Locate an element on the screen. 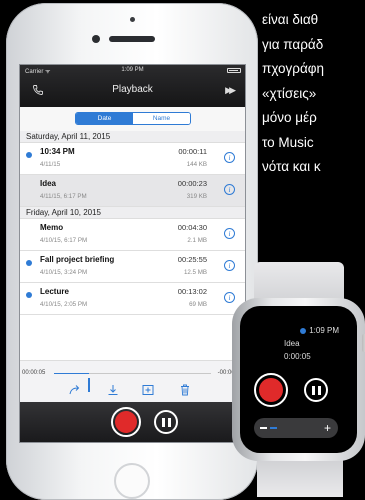 The width and height of the screenshot is (365, 500). front-camera is located at coordinates (96, 39).